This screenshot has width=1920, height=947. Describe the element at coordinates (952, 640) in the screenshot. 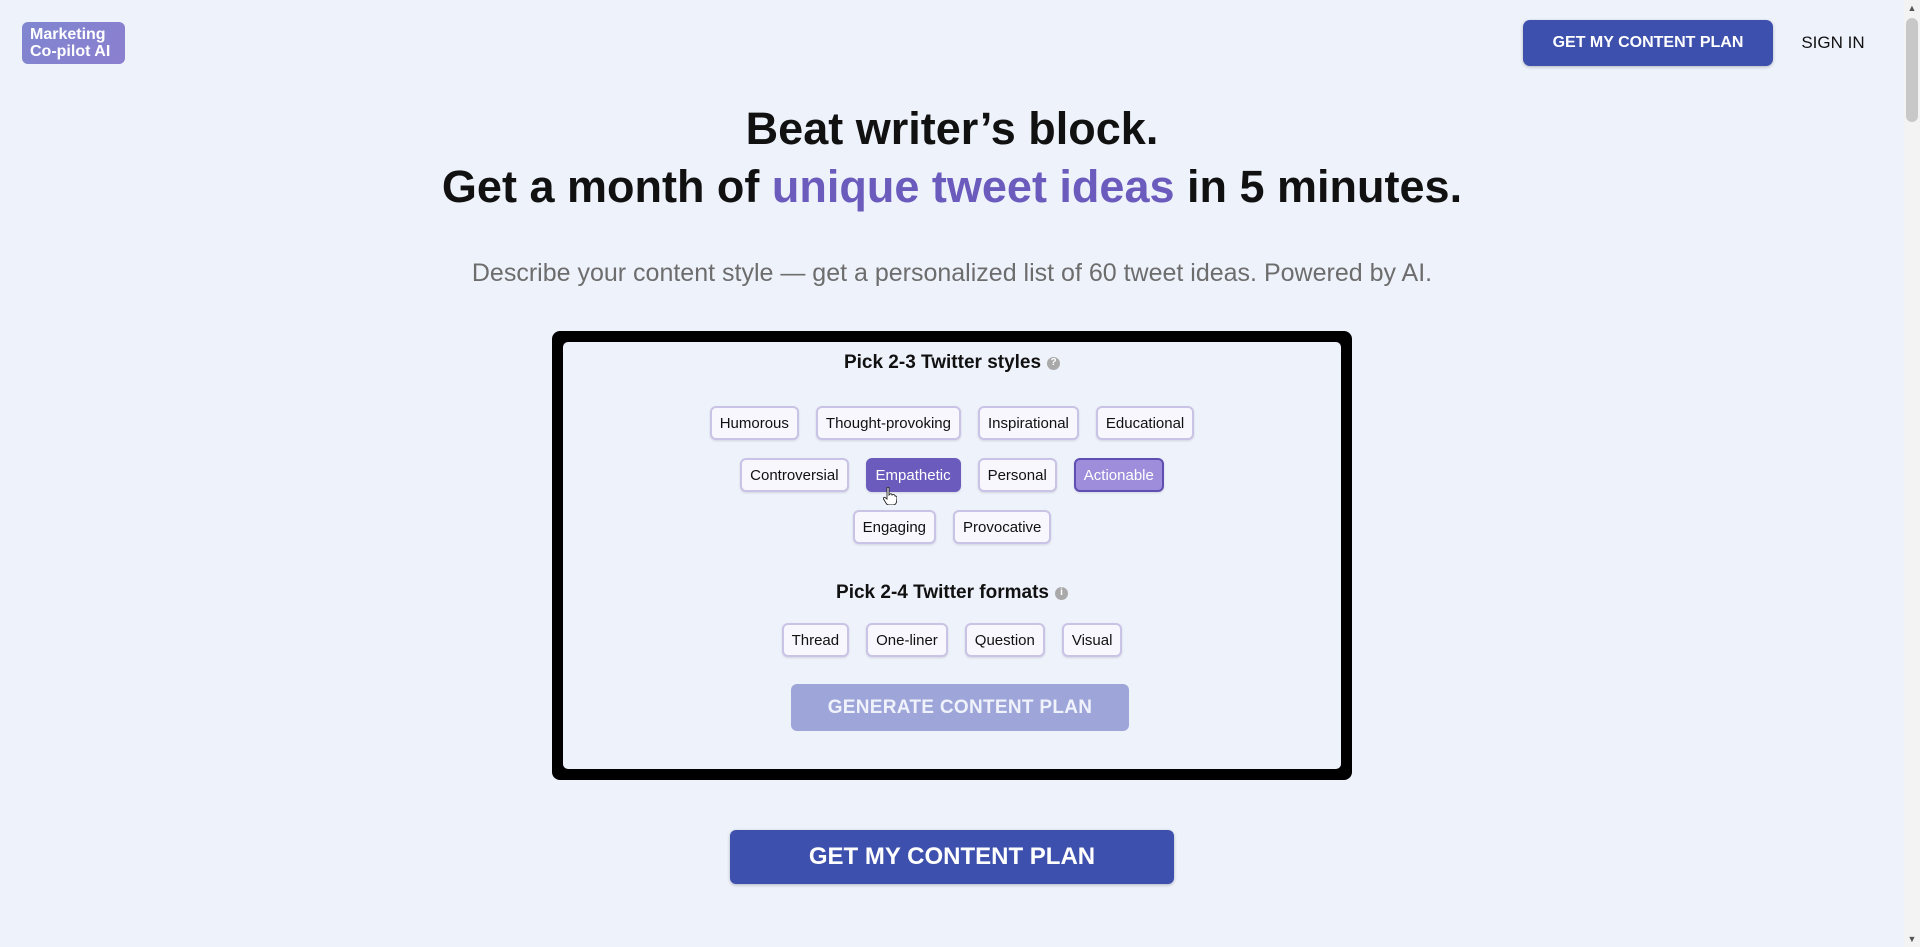

I see `formats-row: Thread One-liner Question Visual` at that location.